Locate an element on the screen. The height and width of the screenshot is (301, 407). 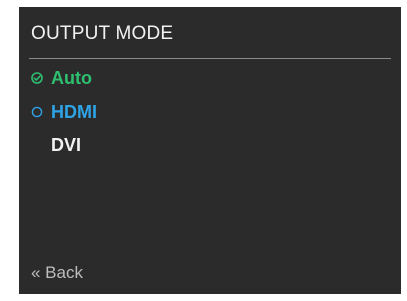
back-button: « Back is located at coordinates (57, 273).